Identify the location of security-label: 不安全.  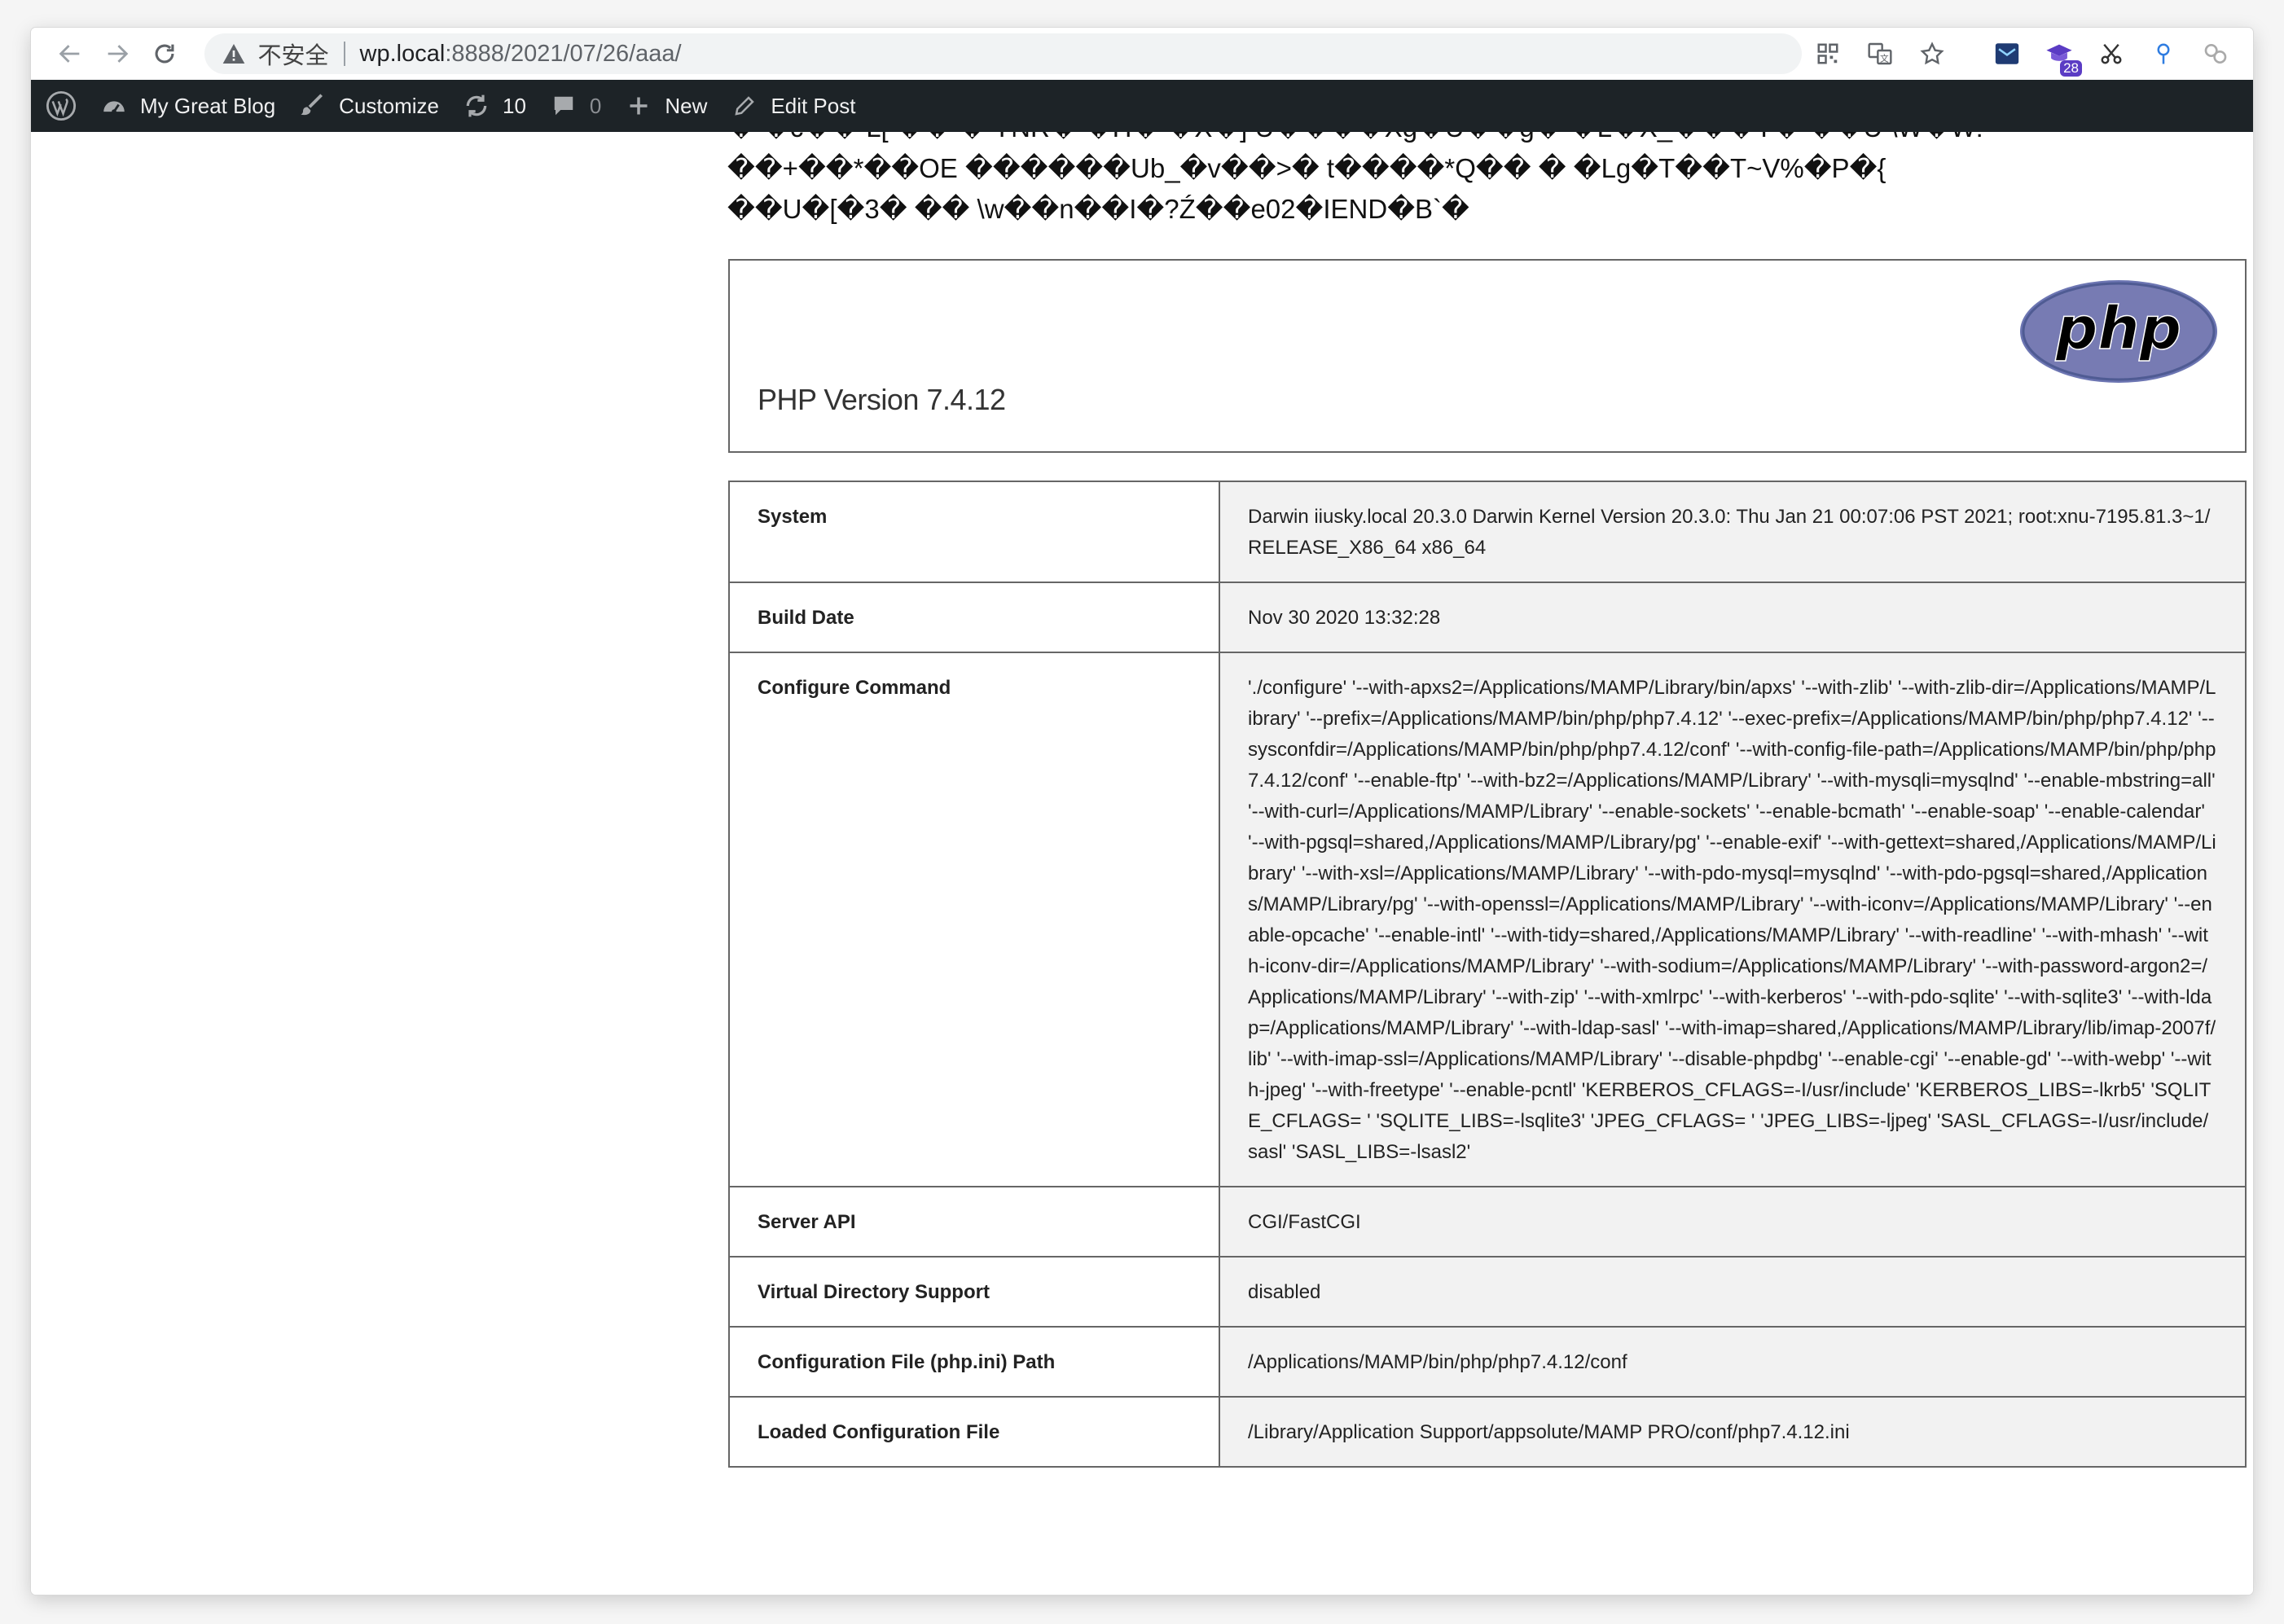
(293, 54).